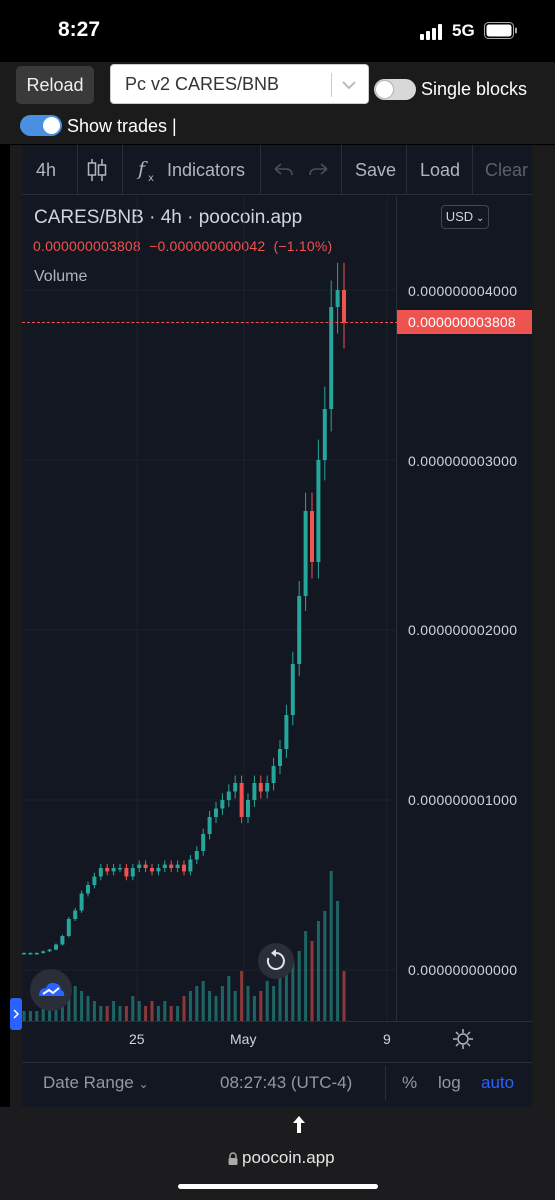 The image size is (555, 1200). Describe the element at coordinates (497, 1083) in the screenshot. I see `auto-toggle: auto` at that location.